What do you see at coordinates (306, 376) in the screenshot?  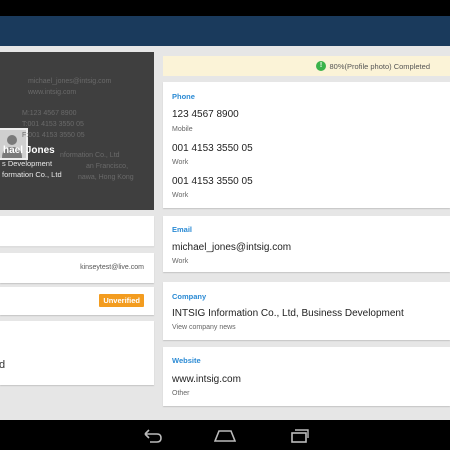 I see `website-card: Website www.intsig.com Other` at bounding box center [306, 376].